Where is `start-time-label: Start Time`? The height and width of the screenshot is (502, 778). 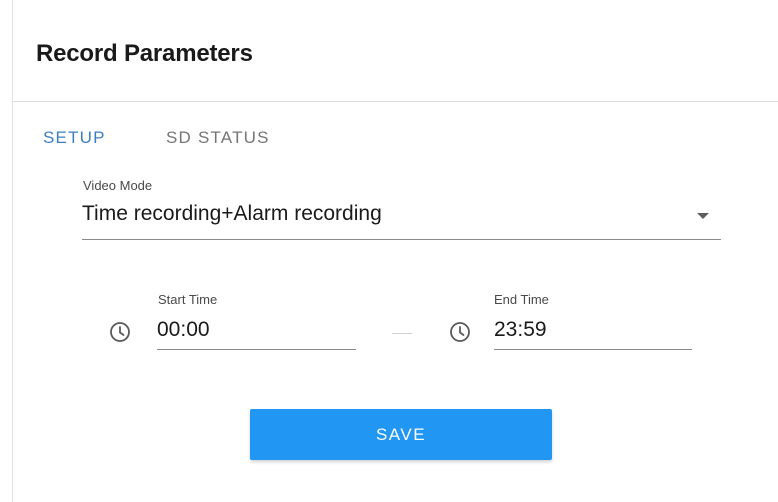 start-time-label: Start Time is located at coordinates (188, 299).